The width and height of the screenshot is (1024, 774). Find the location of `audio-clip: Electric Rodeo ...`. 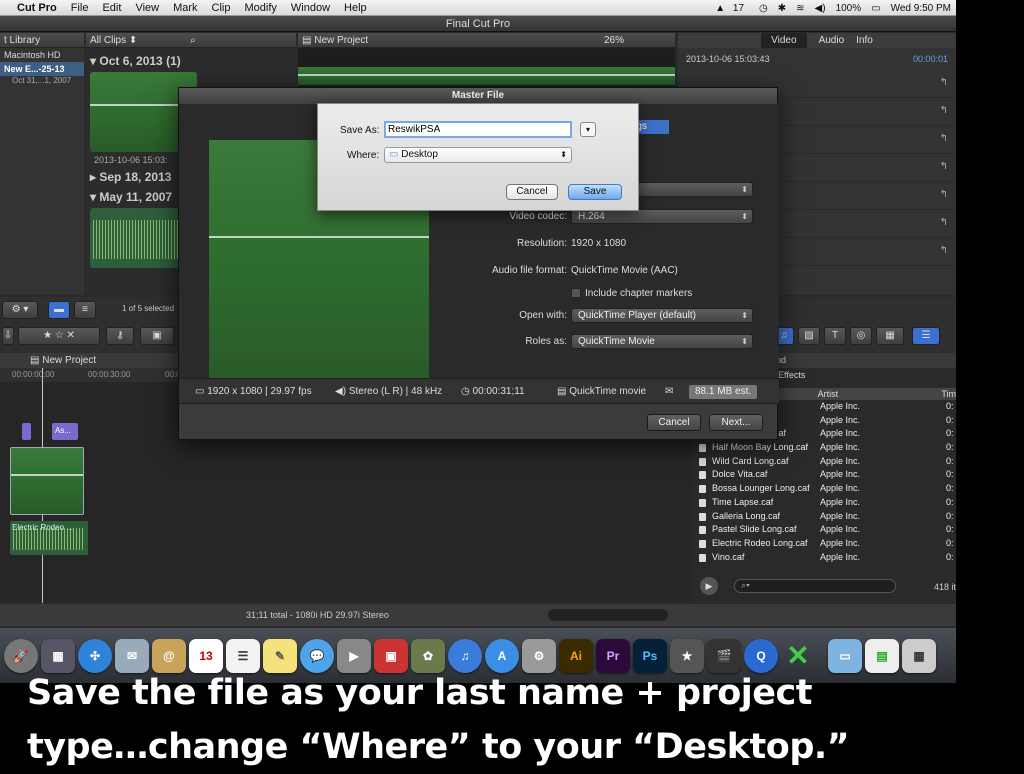

audio-clip: Electric Rodeo ... is located at coordinates (49, 538).